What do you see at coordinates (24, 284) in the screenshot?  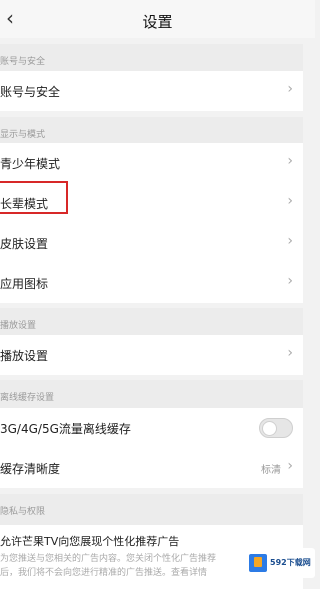 I see `row-label: 应用图标` at bounding box center [24, 284].